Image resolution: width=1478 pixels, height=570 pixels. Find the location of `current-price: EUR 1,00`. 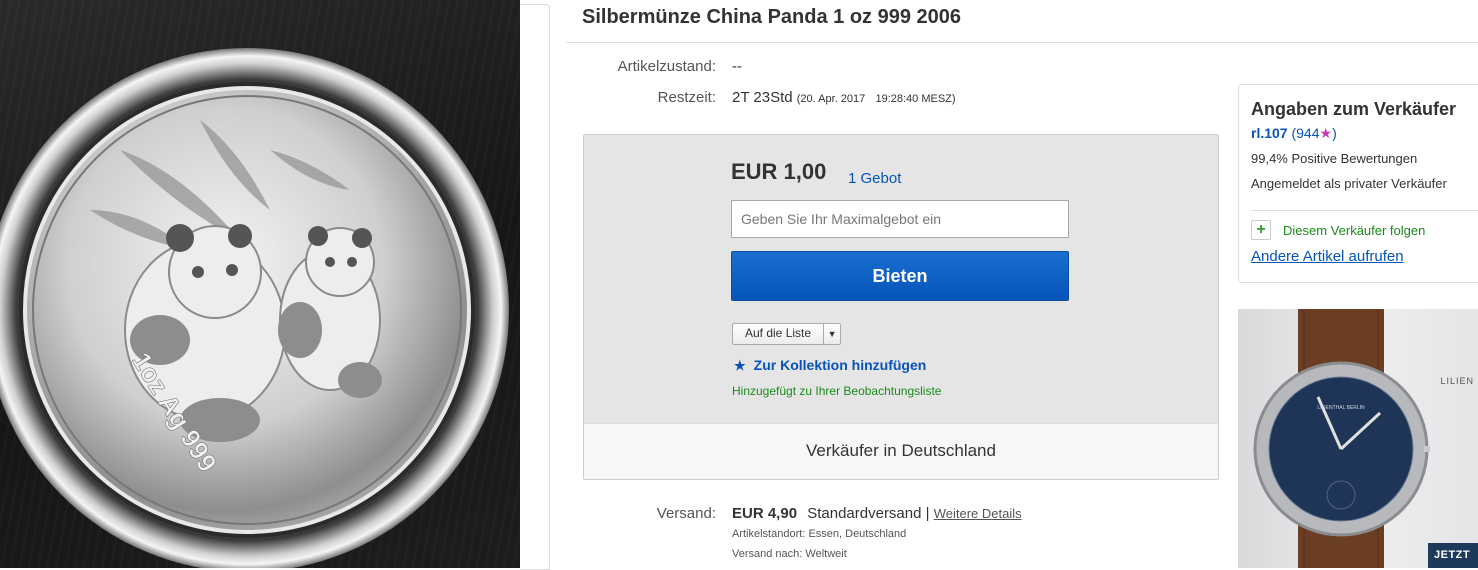

current-price: EUR 1,00 is located at coordinates (779, 171).